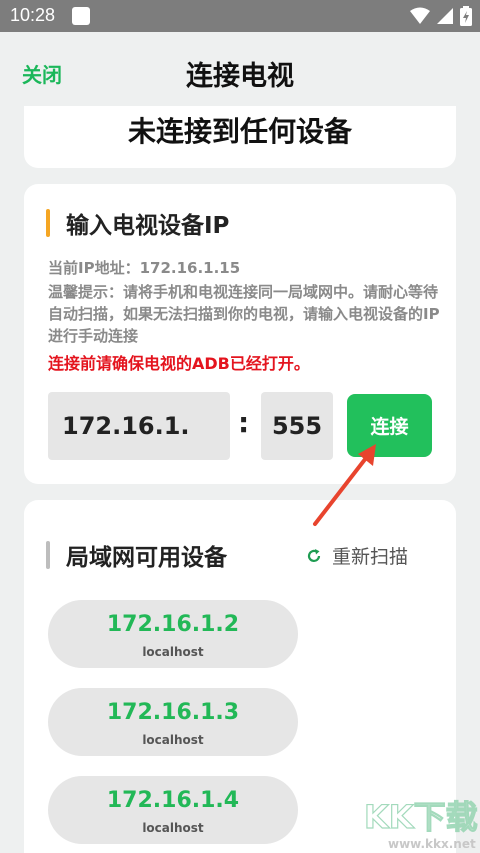  I want to click on refresh-icon, so click(314, 555).